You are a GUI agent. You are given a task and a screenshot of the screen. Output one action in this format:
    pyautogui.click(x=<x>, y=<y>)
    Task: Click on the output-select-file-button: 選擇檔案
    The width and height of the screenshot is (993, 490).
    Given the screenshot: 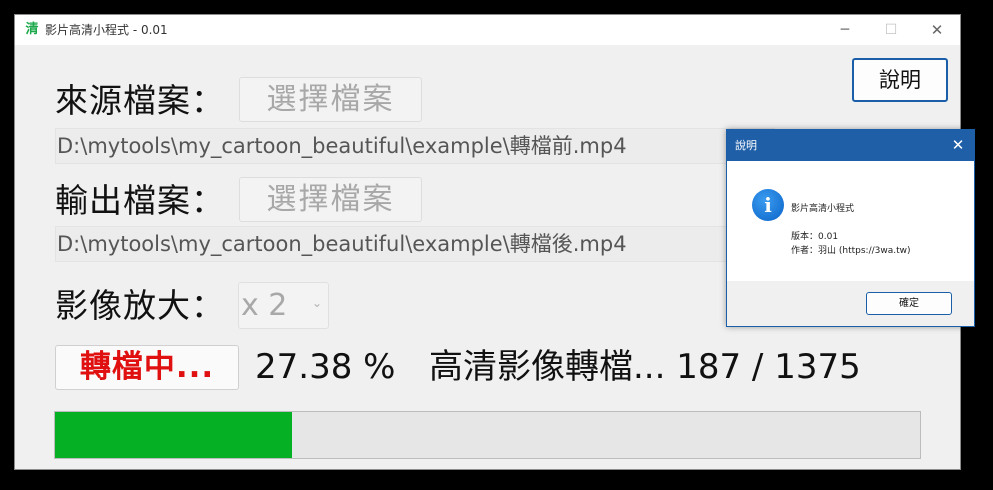 What is the action you would take?
    pyautogui.click(x=330, y=199)
    